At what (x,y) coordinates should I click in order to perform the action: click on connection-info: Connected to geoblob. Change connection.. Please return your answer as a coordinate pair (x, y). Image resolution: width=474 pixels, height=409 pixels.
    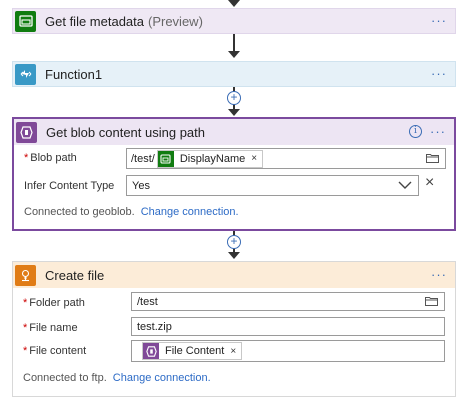
    Looking at the image, I should click on (131, 212).